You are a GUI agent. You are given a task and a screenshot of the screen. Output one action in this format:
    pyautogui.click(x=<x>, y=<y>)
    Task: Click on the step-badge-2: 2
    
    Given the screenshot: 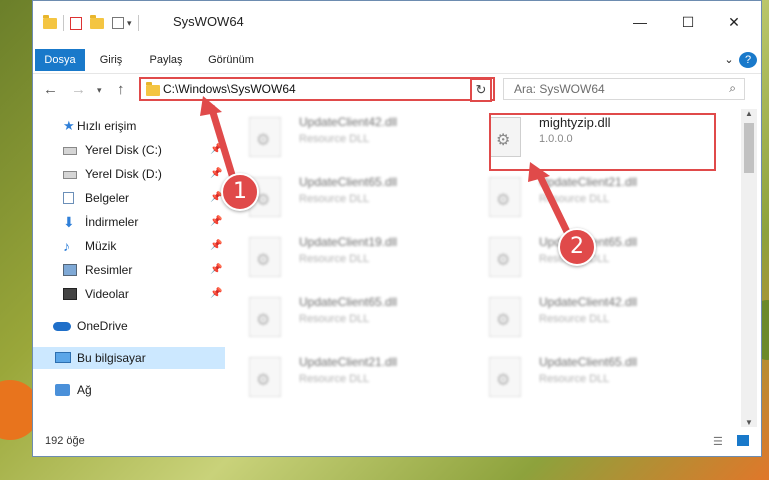 What is the action you would take?
    pyautogui.click(x=577, y=247)
    